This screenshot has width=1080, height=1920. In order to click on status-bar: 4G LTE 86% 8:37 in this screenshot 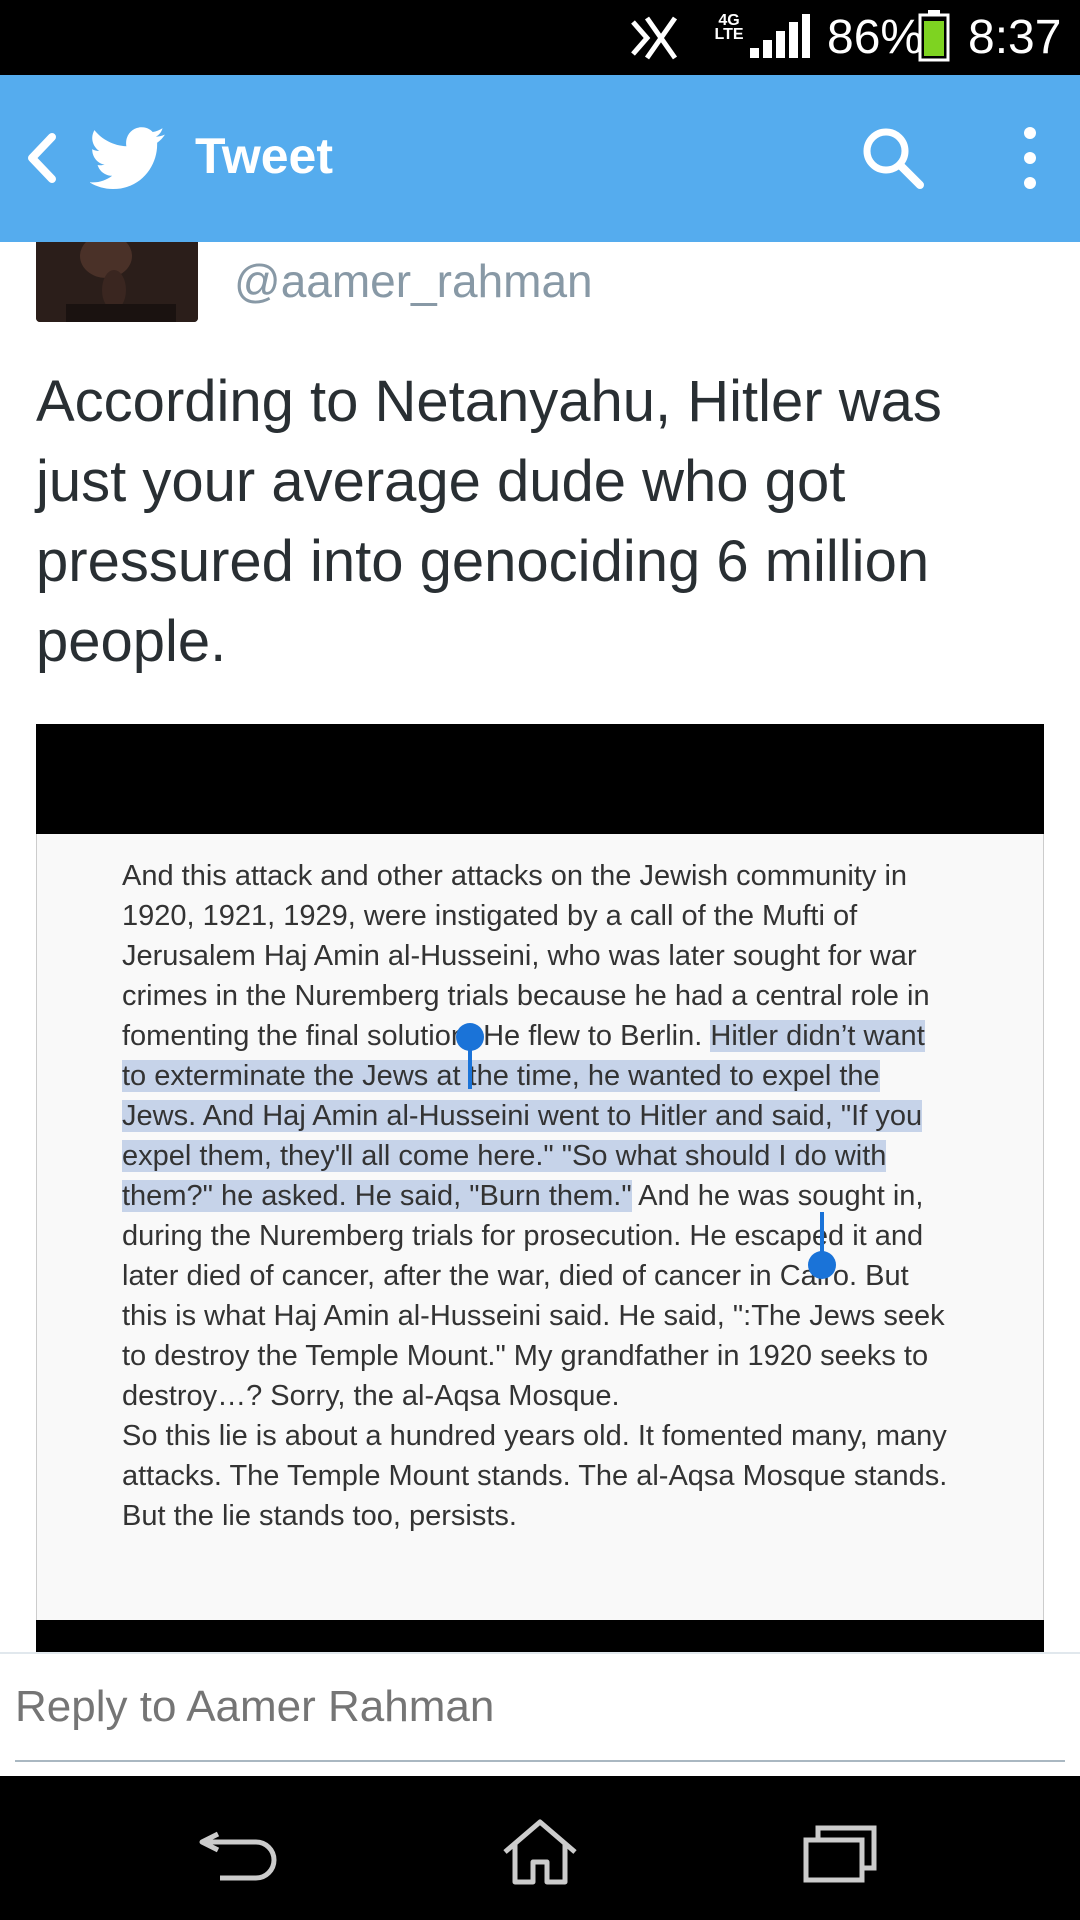, I will do `click(540, 37)`.